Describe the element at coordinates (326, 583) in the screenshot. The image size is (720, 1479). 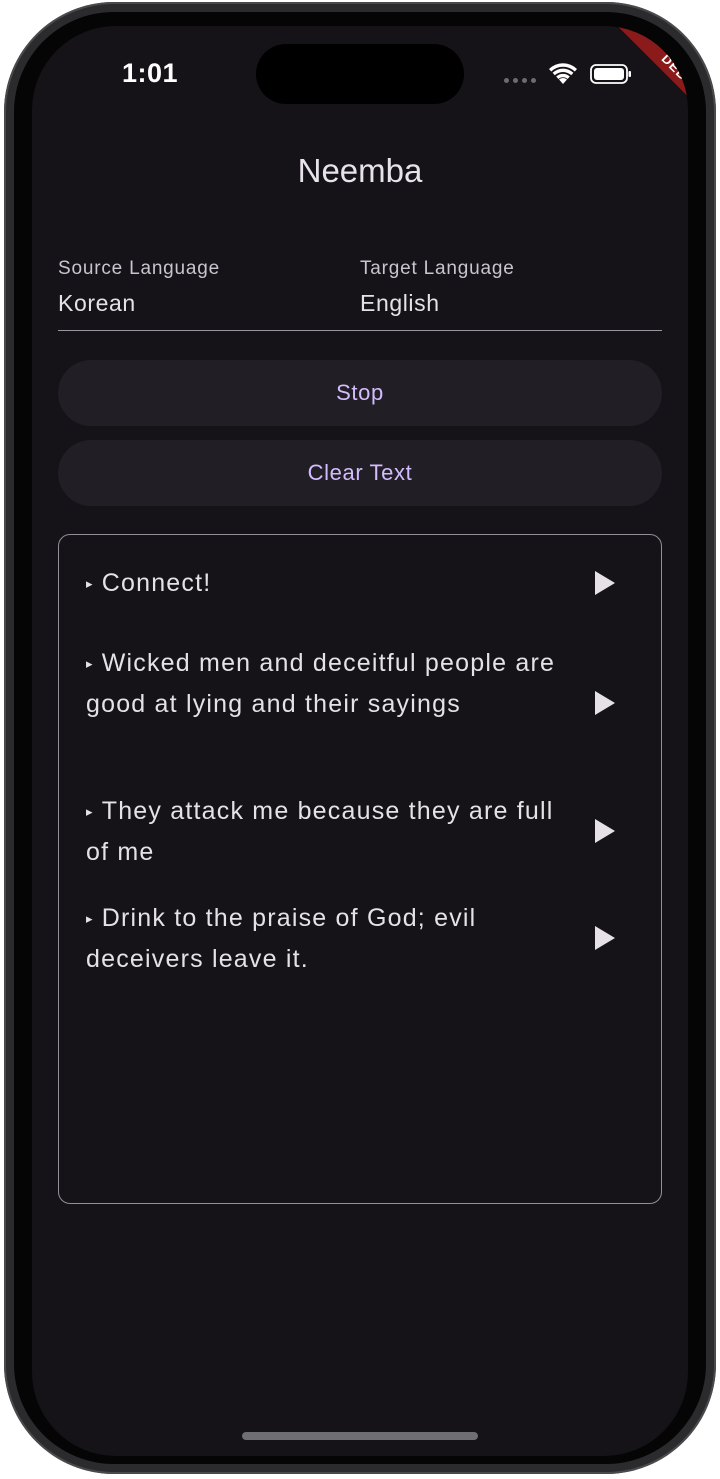
I see `entry-text: ▸ Connect!` at that location.